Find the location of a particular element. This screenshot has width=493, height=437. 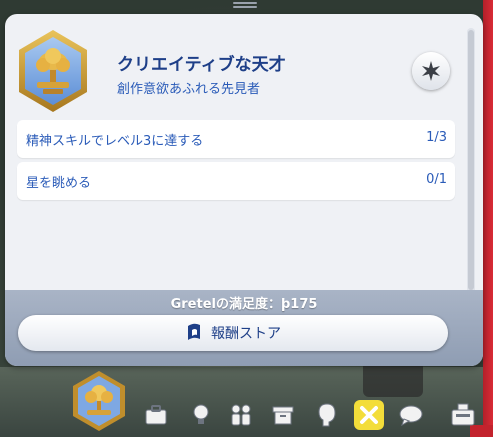

reward-store-label: 報酬ストア is located at coordinates (246, 334).